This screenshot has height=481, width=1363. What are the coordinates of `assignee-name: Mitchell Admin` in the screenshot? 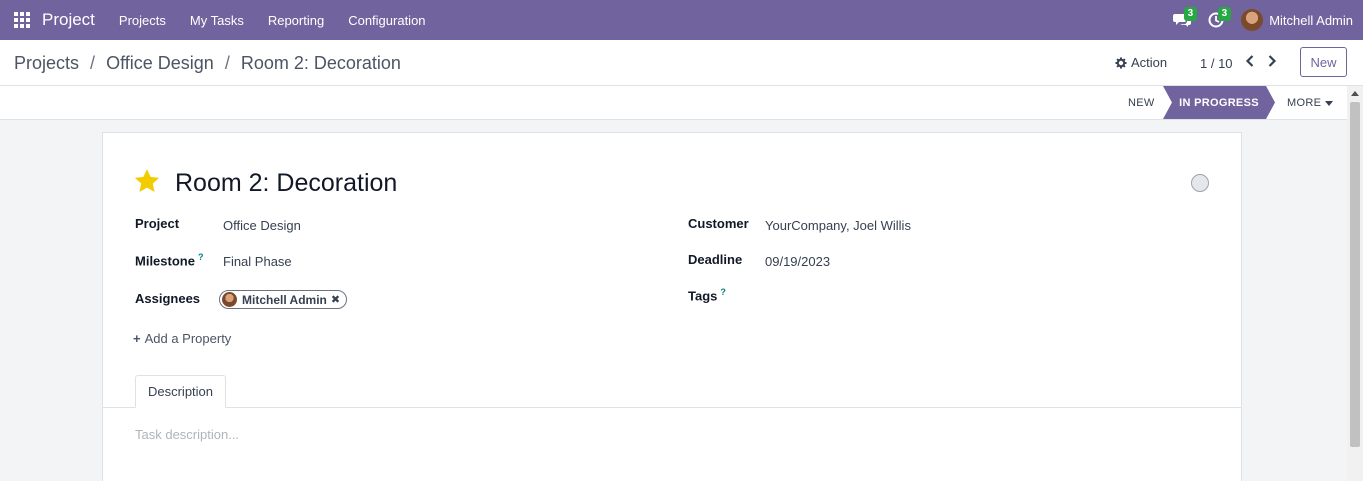 It's located at (284, 299).